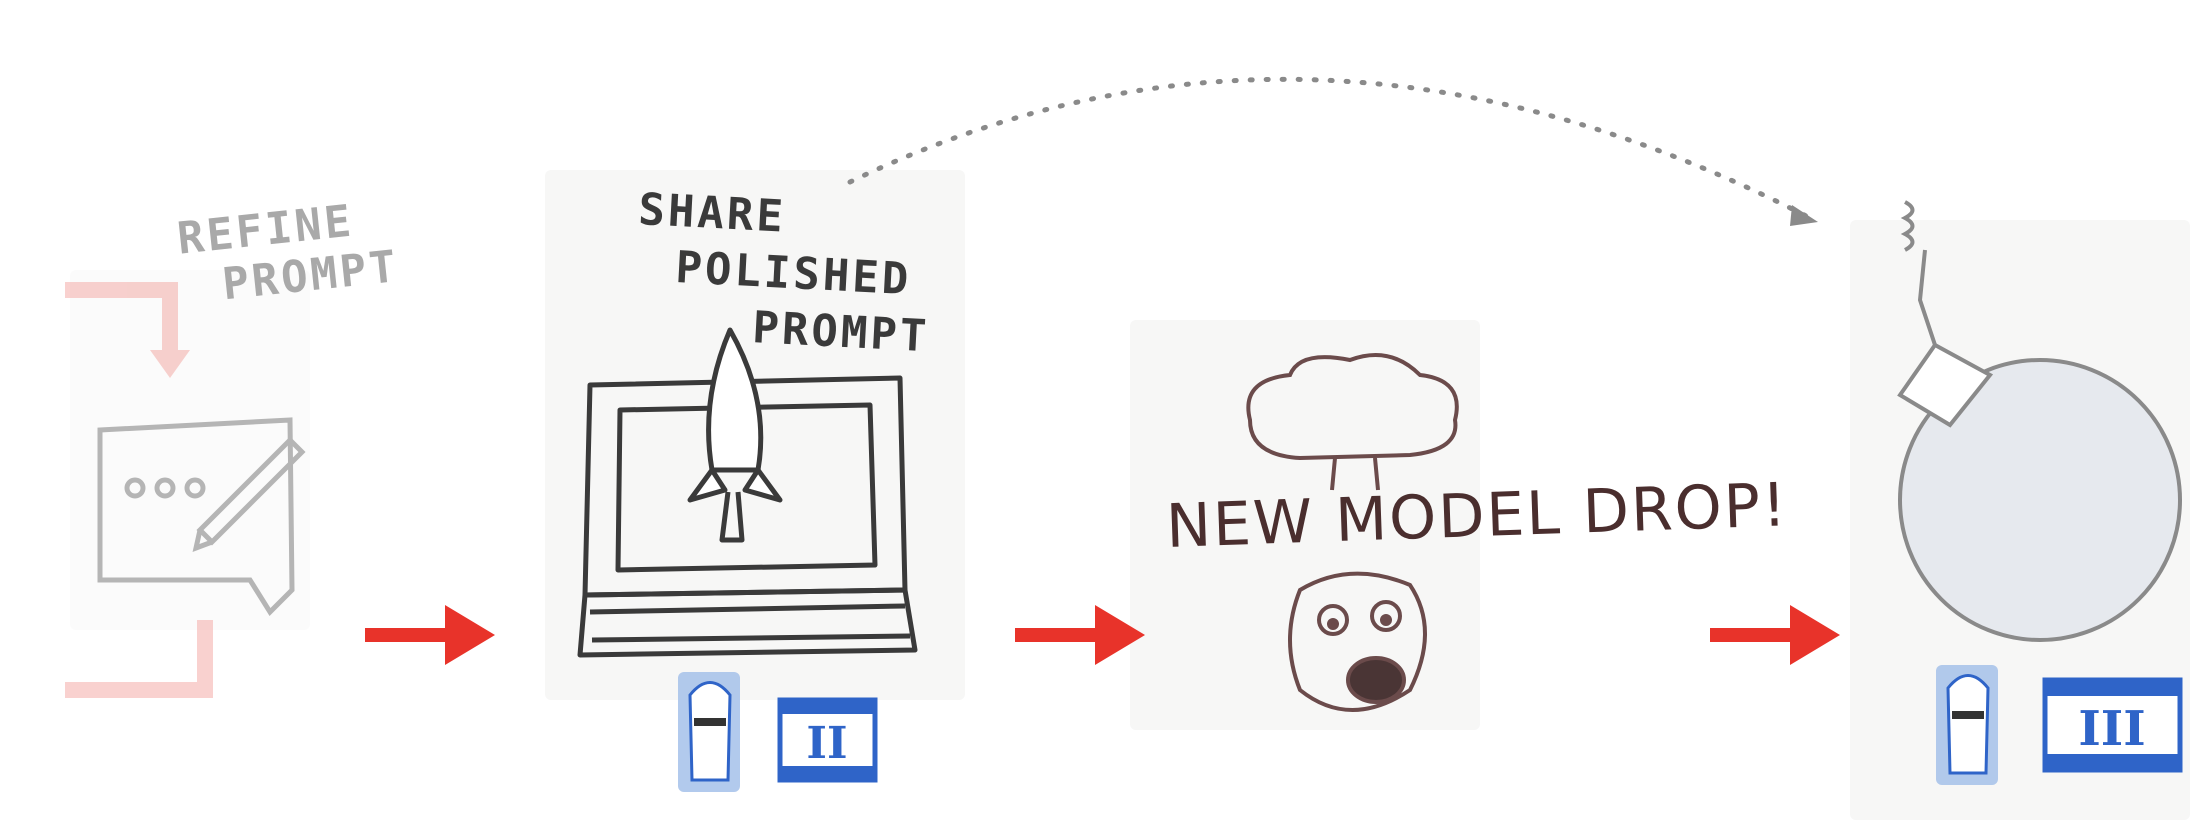 The image size is (2190, 833). I want to click on pencil-icon, so click(249, 494).